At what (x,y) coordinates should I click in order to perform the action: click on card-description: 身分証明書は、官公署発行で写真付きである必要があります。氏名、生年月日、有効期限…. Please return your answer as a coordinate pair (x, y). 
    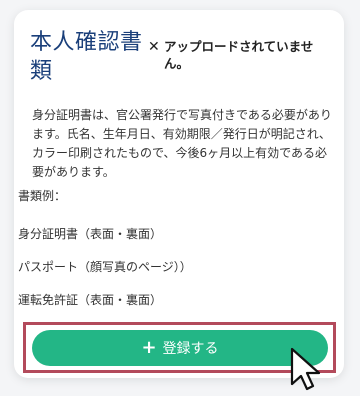
    Looking at the image, I should click on (182, 143).